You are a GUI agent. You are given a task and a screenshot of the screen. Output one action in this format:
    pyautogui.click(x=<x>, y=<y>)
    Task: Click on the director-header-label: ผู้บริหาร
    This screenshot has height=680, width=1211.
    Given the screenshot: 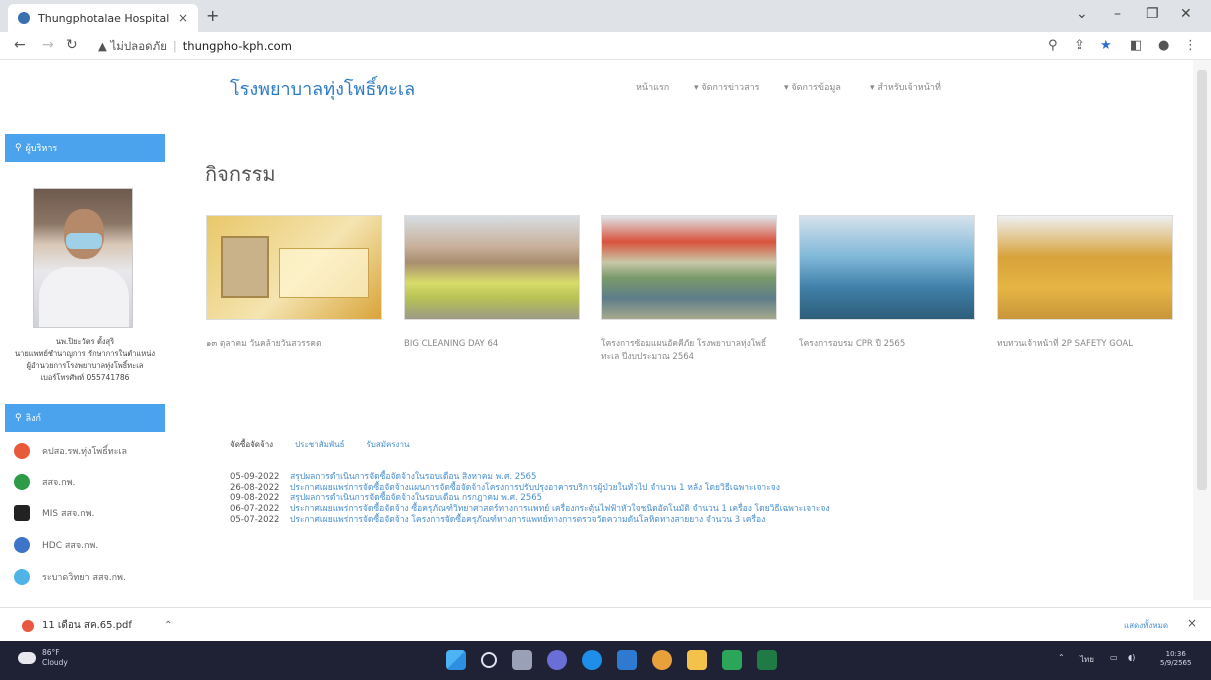 What is the action you would take?
    pyautogui.click(x=41, y=149)
    